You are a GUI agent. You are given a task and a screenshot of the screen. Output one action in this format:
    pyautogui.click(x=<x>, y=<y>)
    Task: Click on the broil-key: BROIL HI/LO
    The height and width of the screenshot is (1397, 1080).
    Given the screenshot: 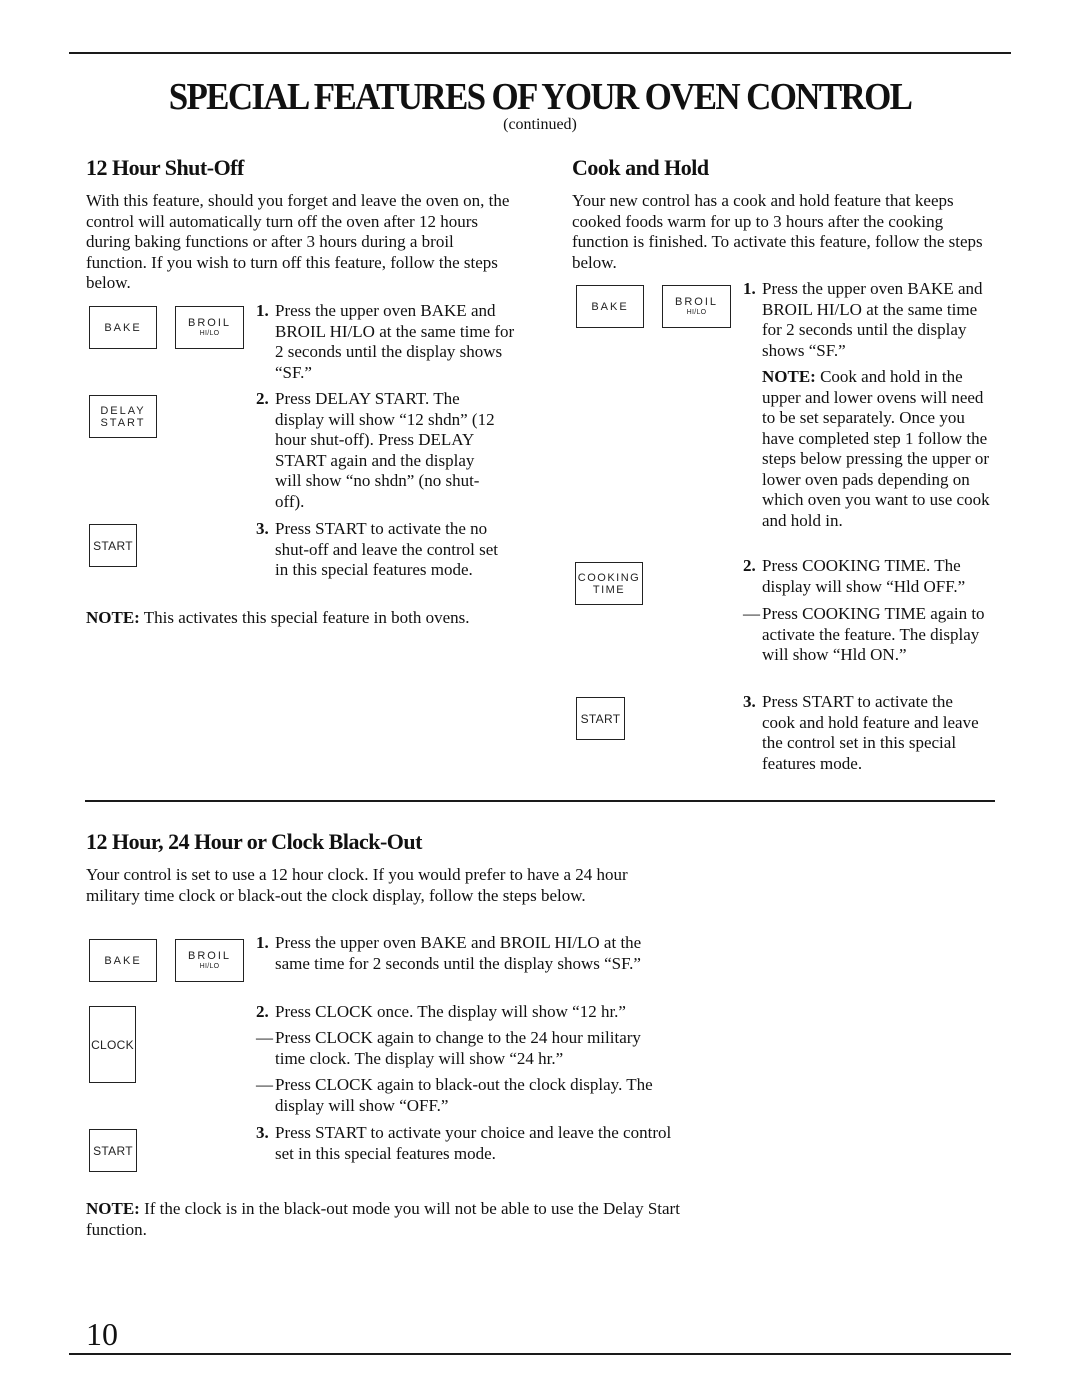 What is the action you would take?
    pyautogui.click(x=209, y=327)
    